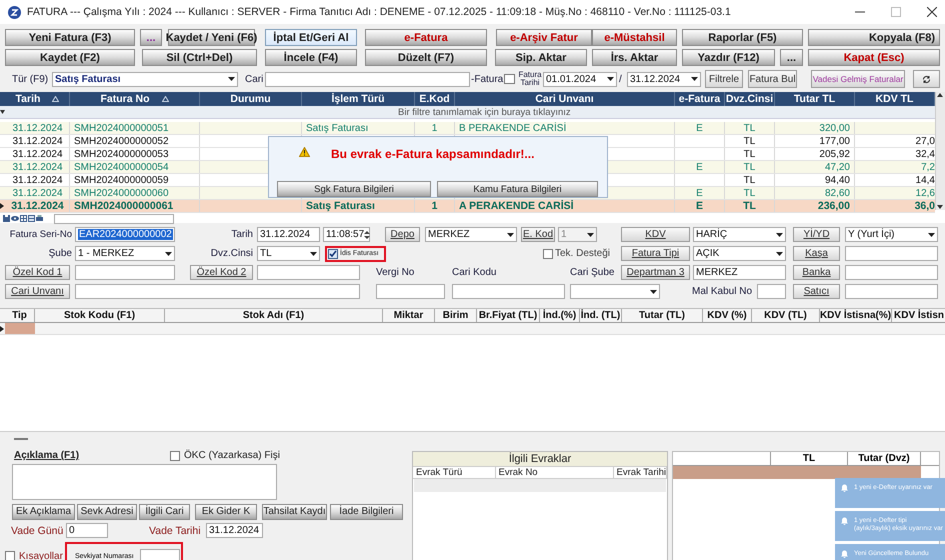 This screenshot has width=945, height=560. I want to click on table-cell: SMH2024000000052, so click(135, 141).